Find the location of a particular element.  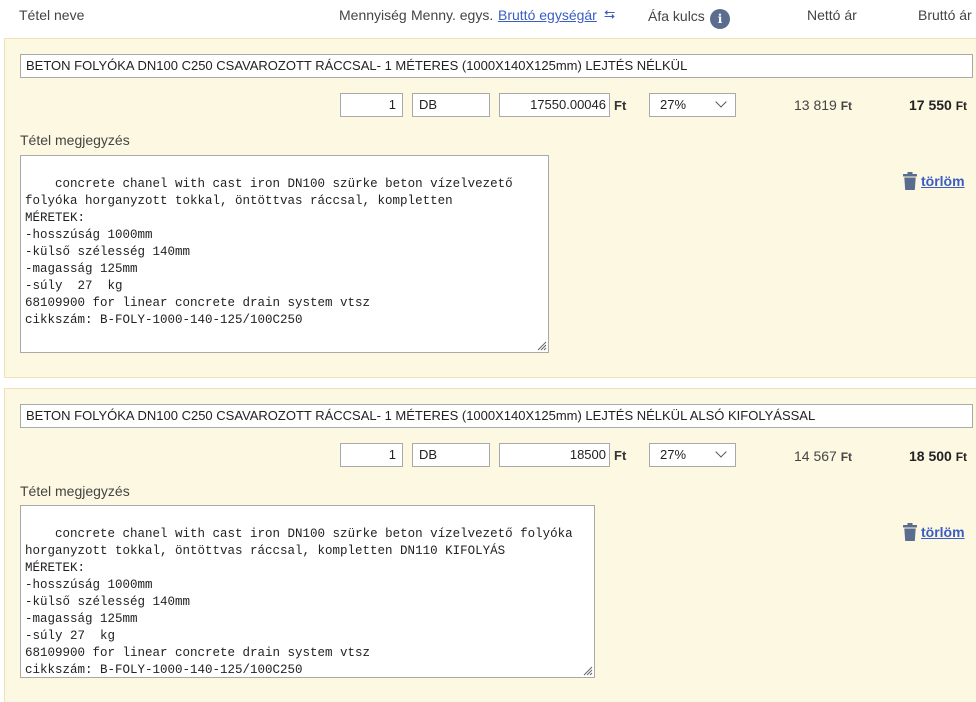

unit-price-input: 17550.00046 is located at coordinates (554, 105).